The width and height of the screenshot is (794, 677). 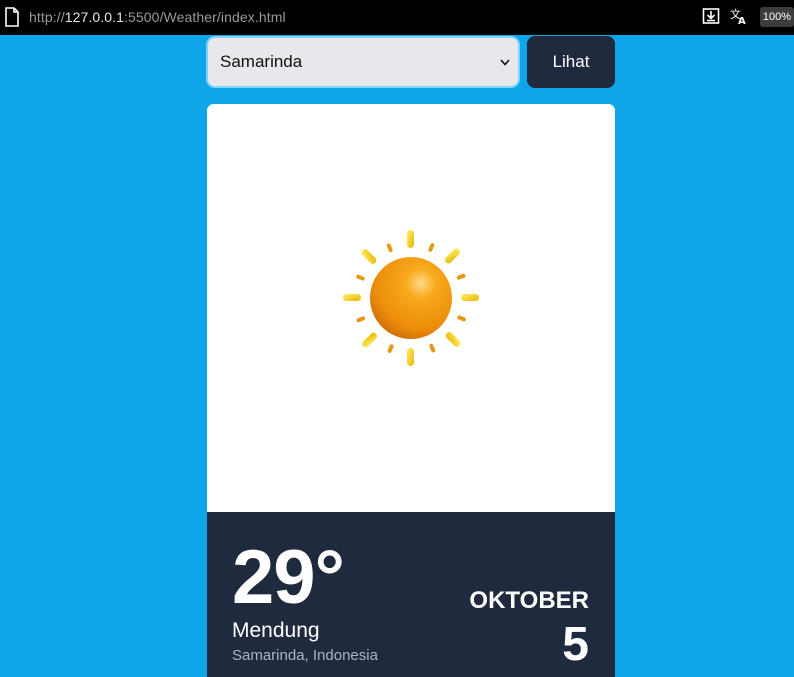 I want to click on translate-icon: 文 A, so click(x=739, y=16).